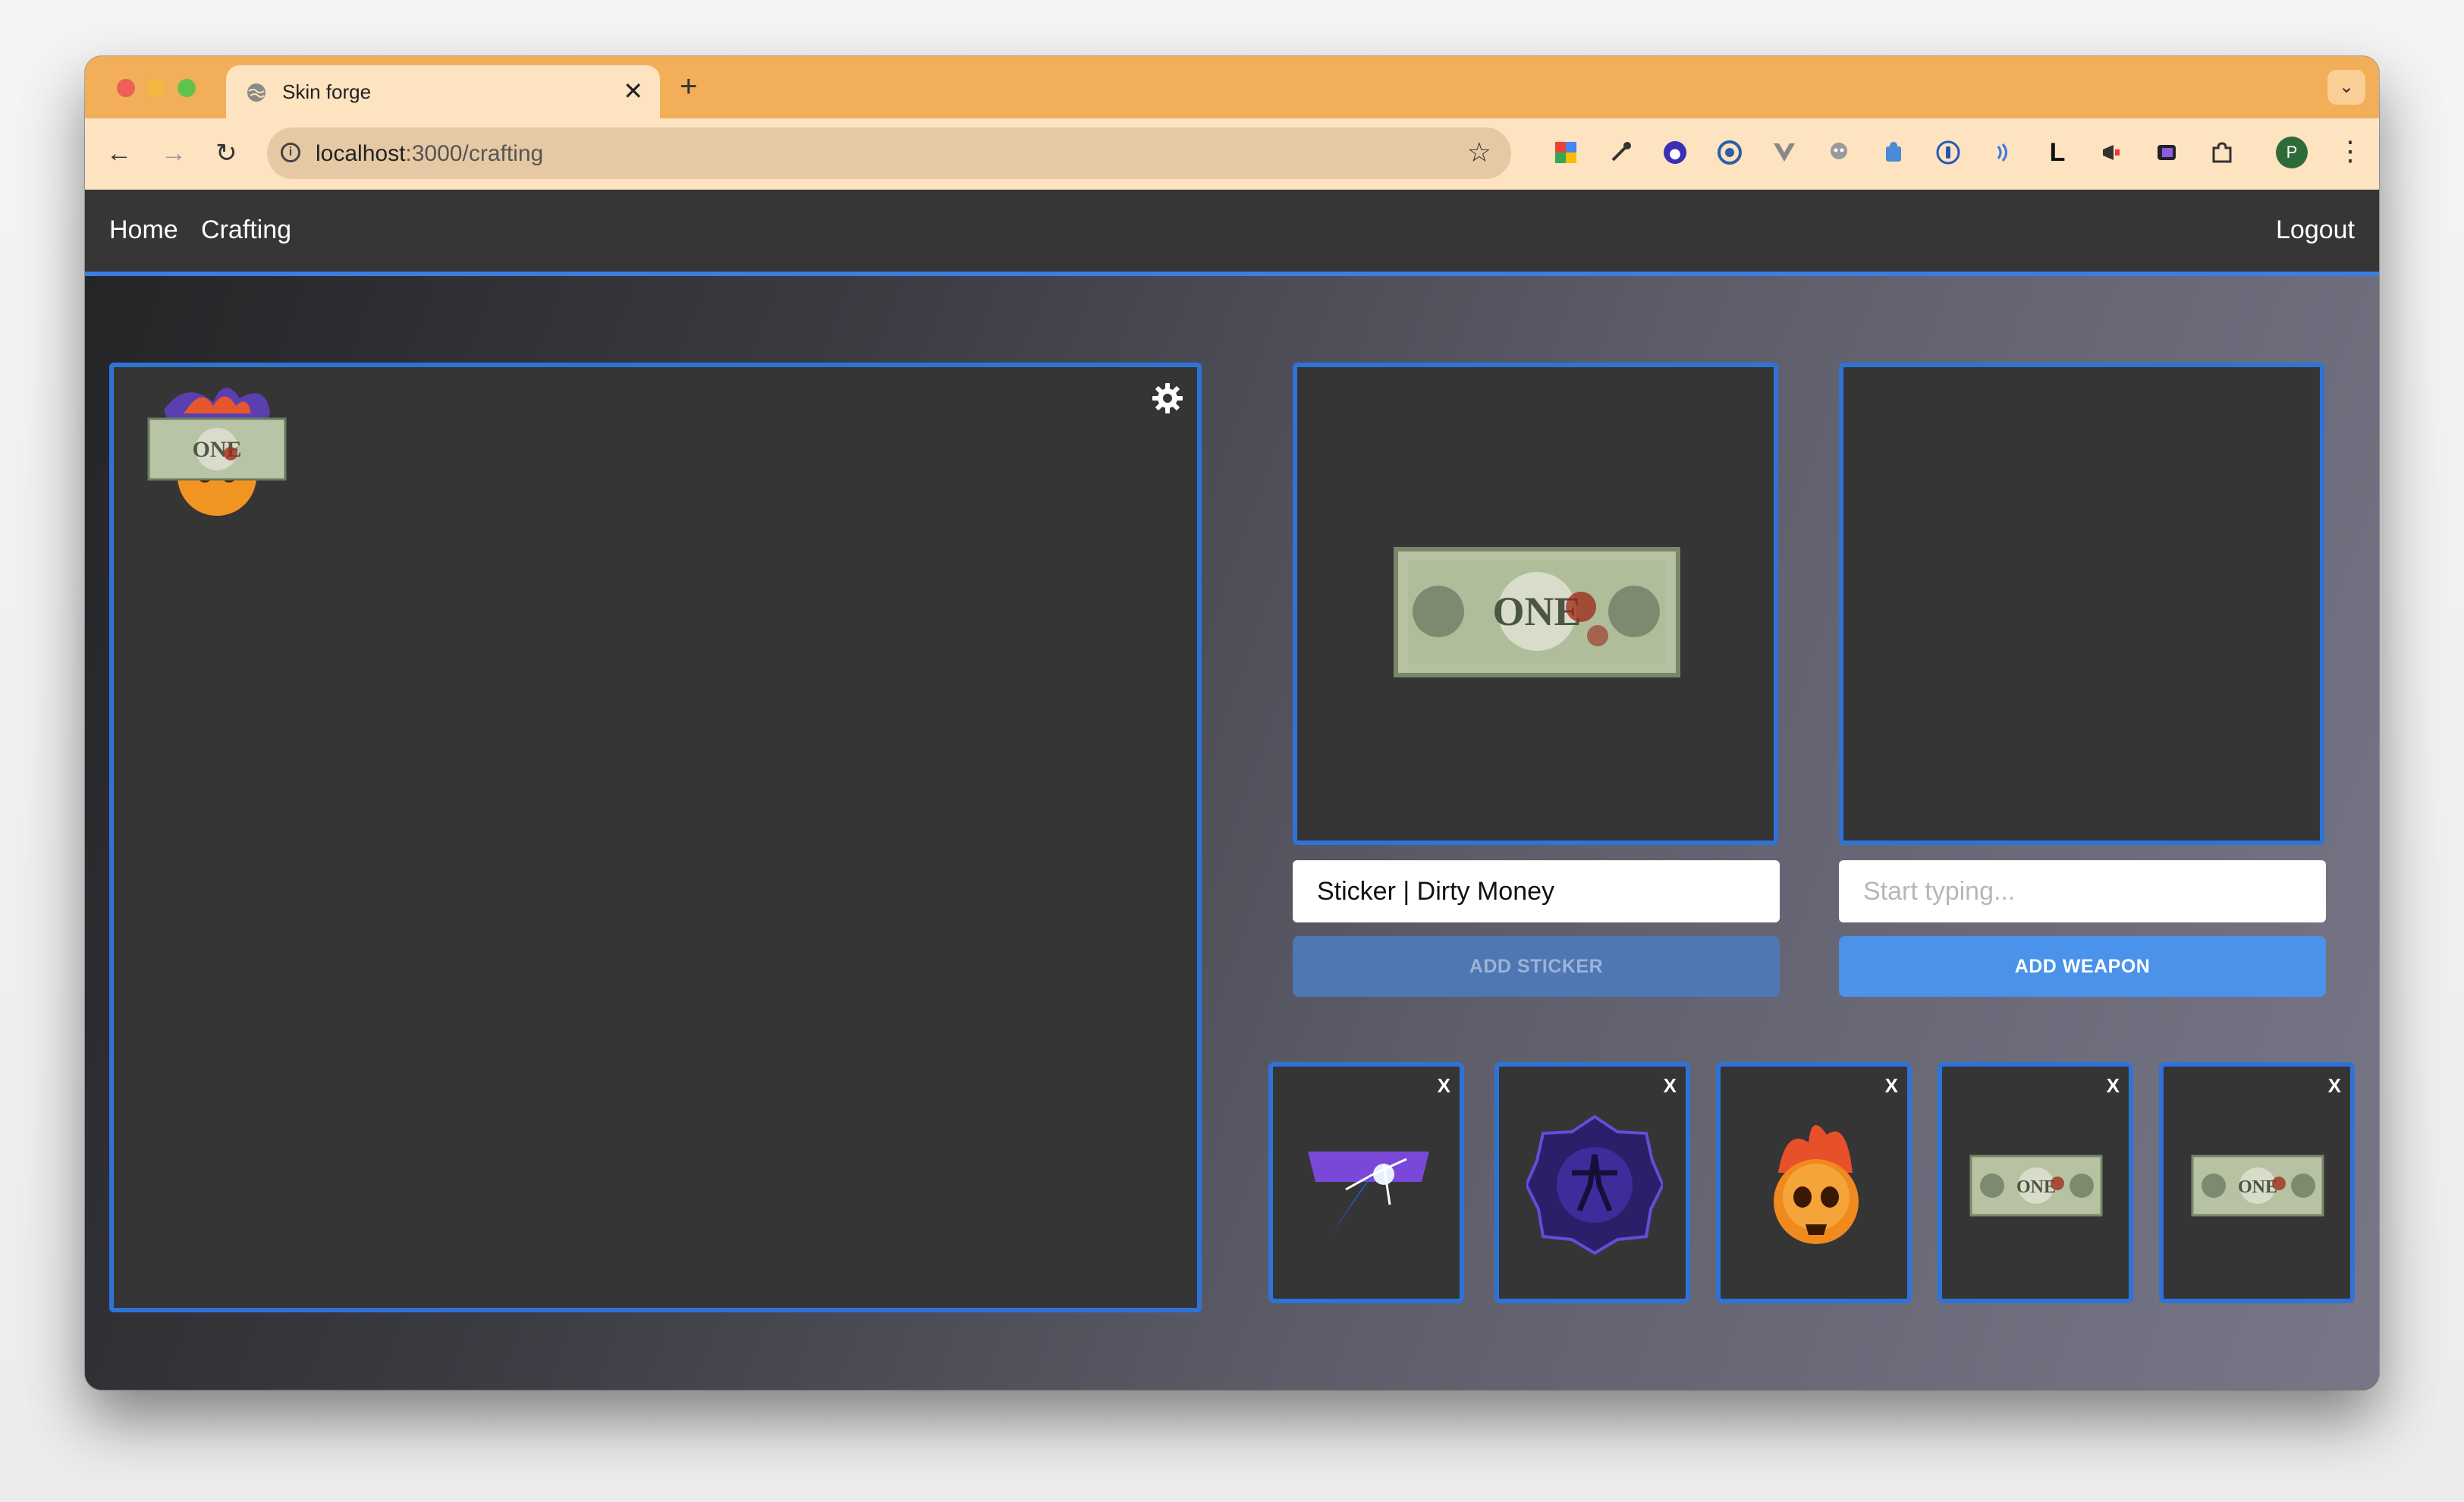 Image resolution: width=2464 pixels, height=1502 pixels. I want to click on close-tab-icon: ✕, so click(633, 91).